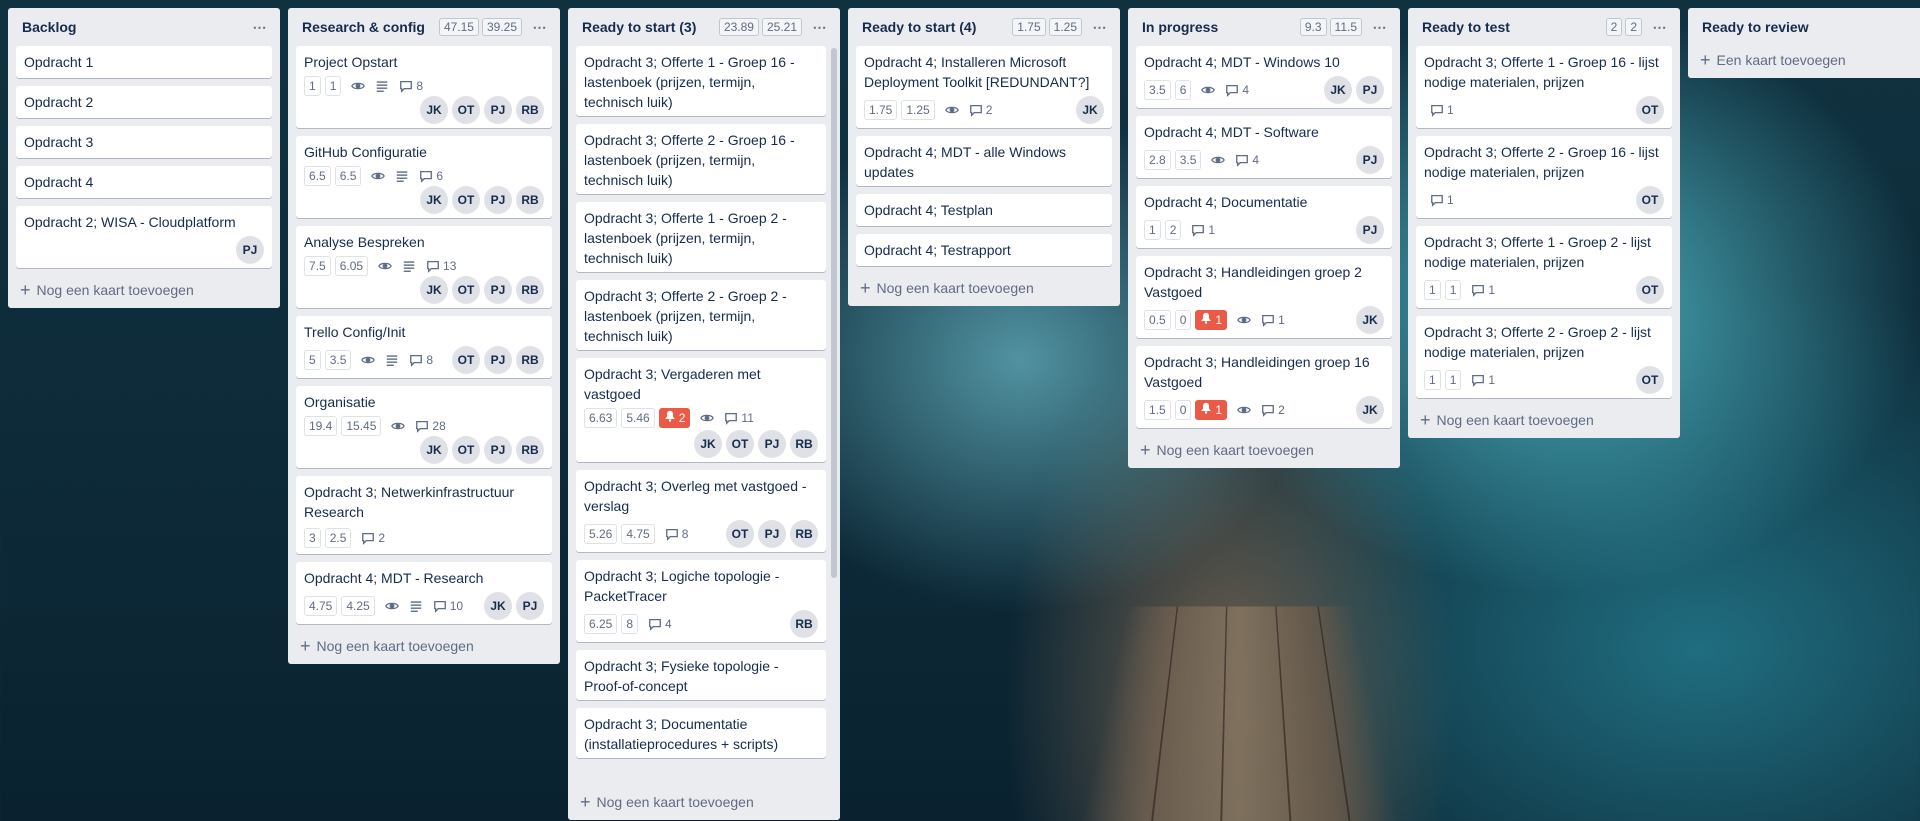 This screenshot has width=1920, height=821. I want to click on card: Project Opstart 1 1 8 JK OT PJ RB, so click(424, 87).